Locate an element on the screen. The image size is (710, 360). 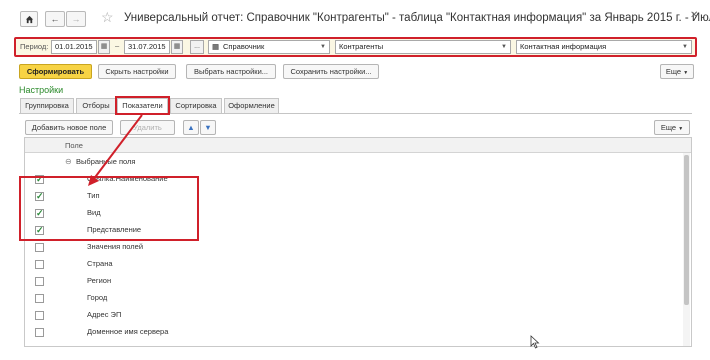
annotation-arrow is located at coordinates (115, 150).